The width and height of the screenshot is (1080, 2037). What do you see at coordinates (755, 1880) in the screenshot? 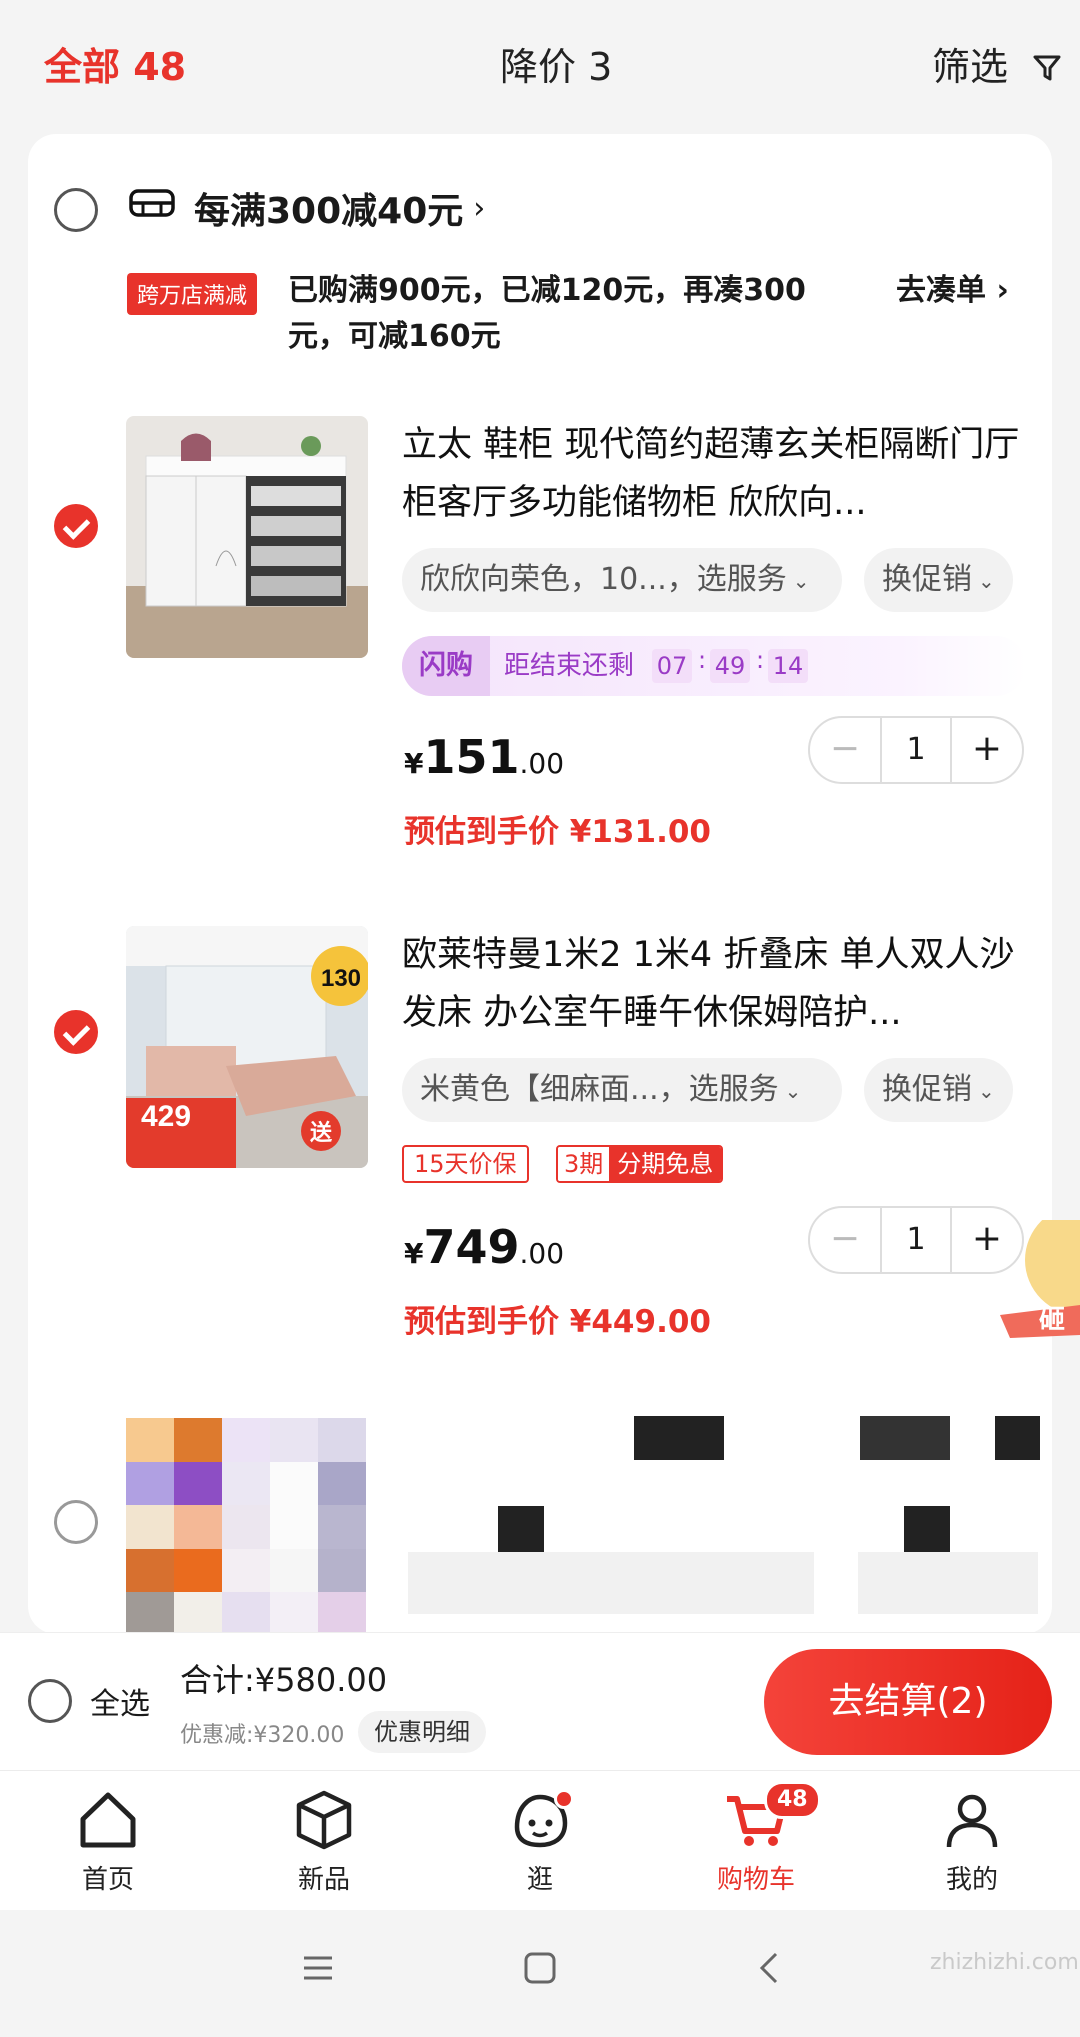
I see `nav-cart-label: 购物车` at bounding box center [755, 1880].